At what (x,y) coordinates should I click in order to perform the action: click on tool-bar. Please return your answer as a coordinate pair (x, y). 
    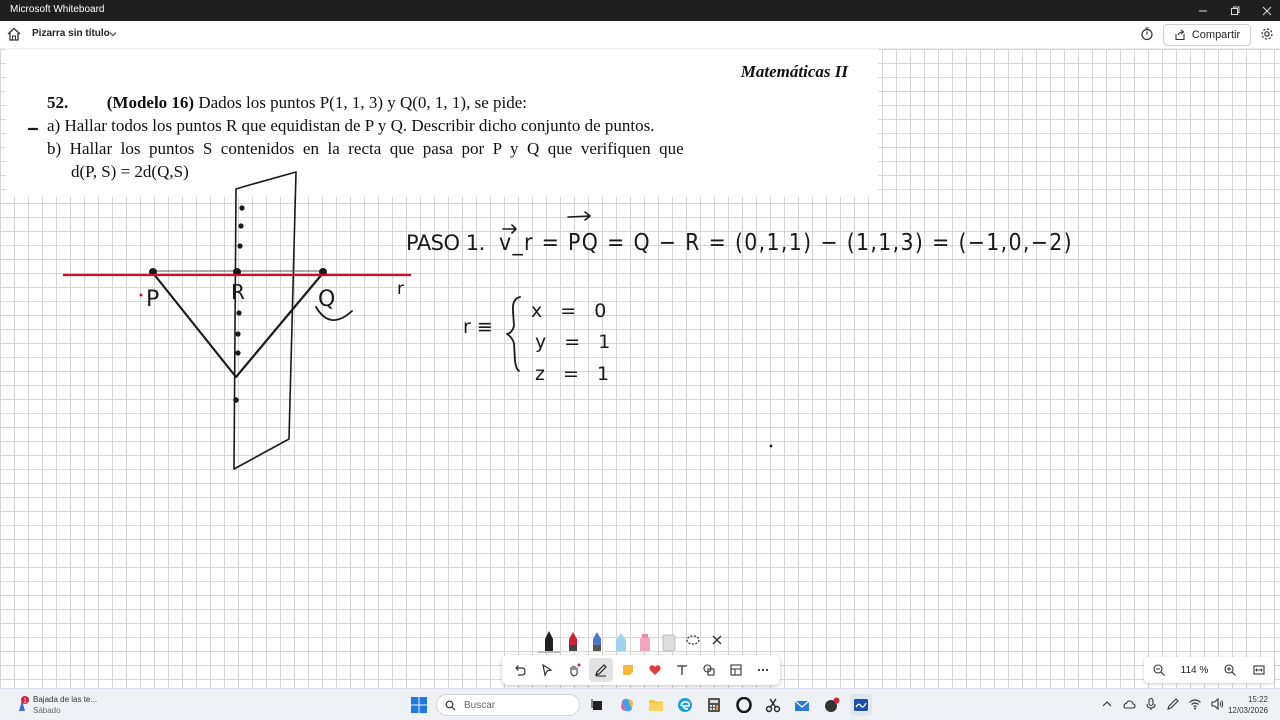
    Looking at the image, I should click on (641, 670).